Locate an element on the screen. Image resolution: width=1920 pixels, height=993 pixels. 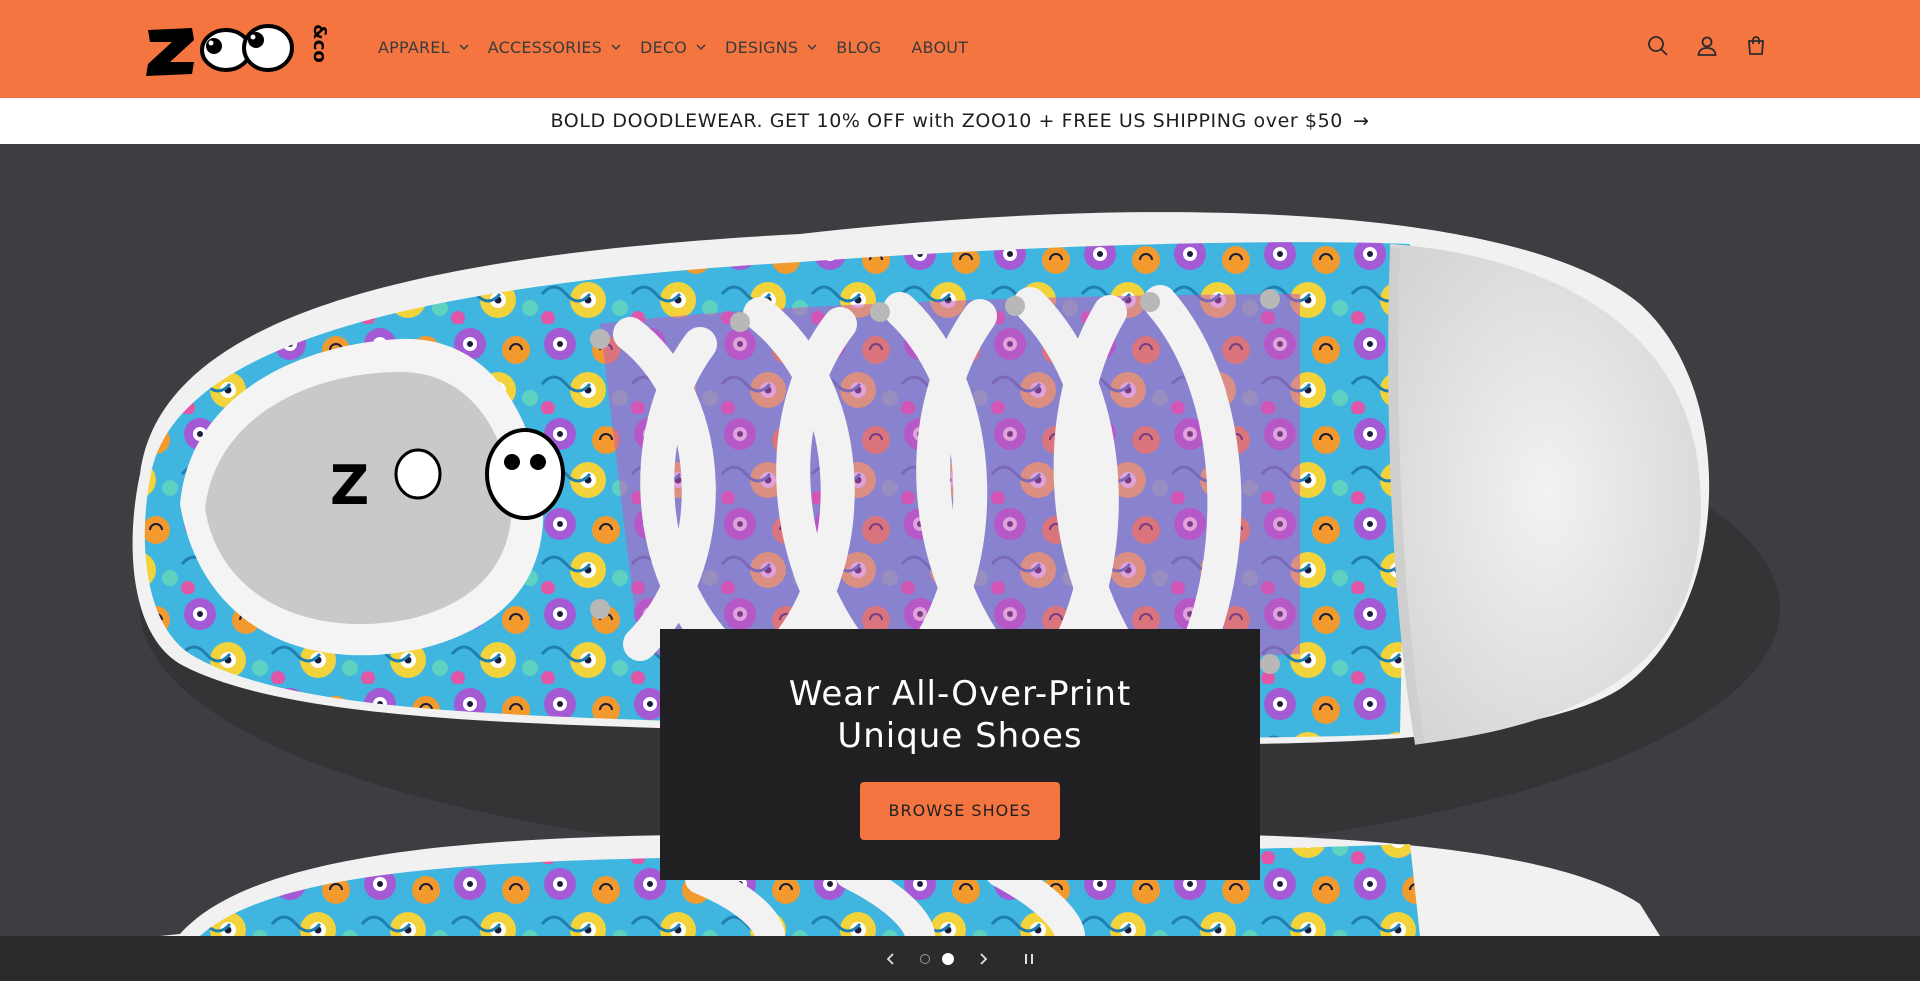
next-slide-button is located at coordinates (983, 959).